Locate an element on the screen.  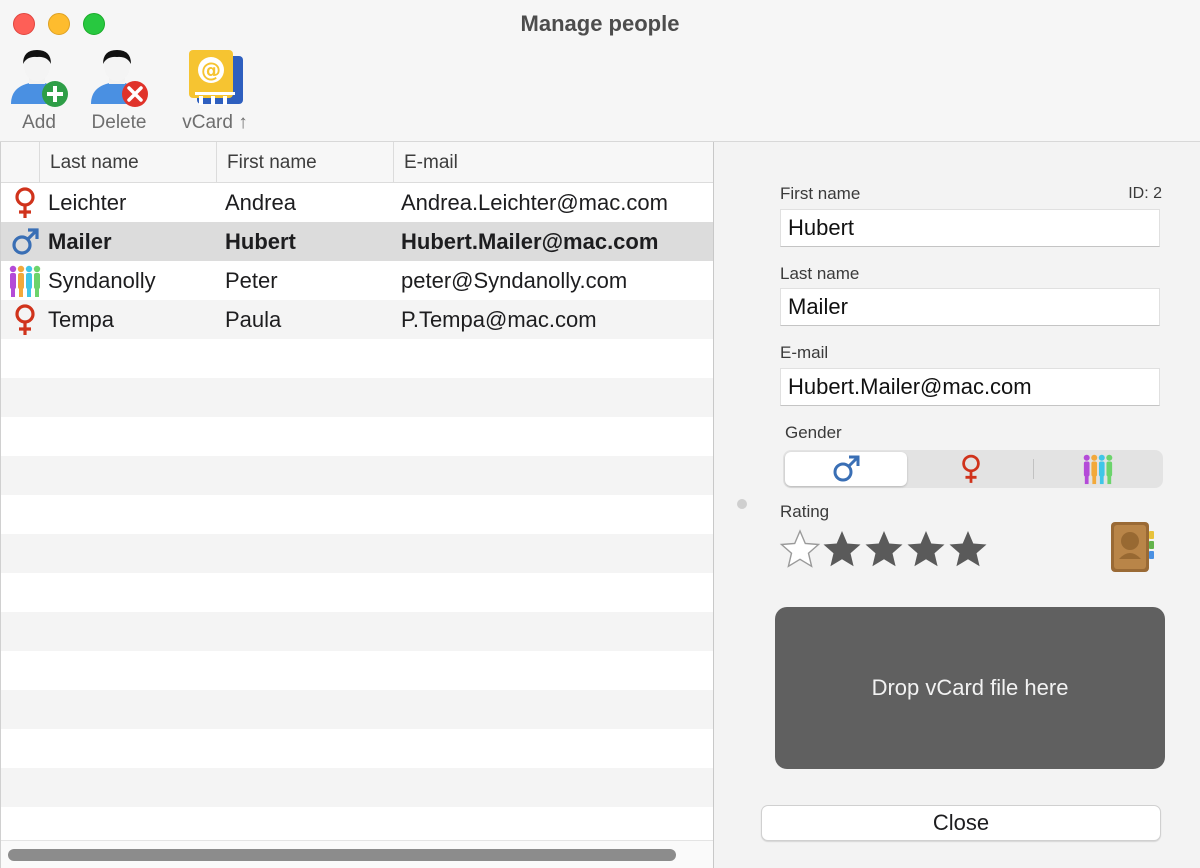
cell-last-name: Mailer is located at coordinates (80, 241).